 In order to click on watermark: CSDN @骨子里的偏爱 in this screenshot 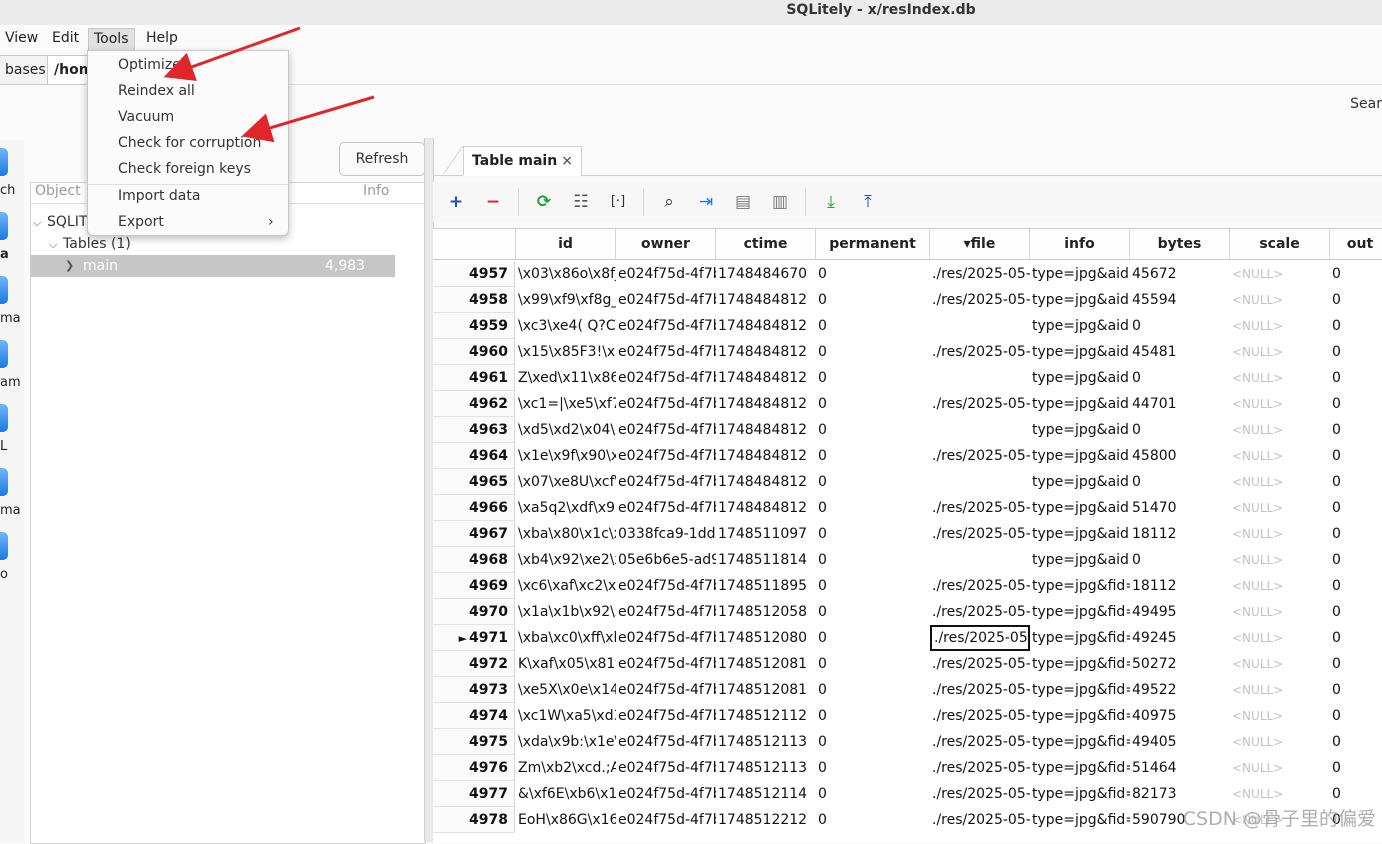, I will do `click(1279, 819)`.